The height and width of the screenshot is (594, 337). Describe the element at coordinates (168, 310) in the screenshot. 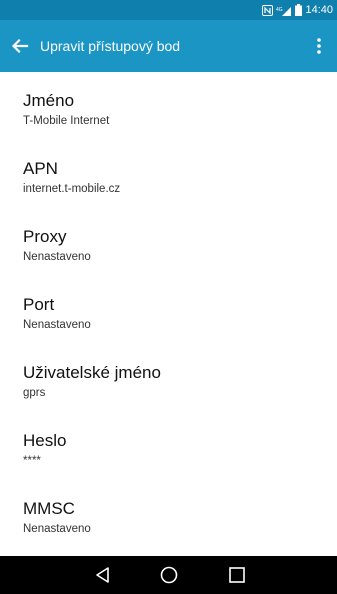

I see `setting-item-port: Port Nenastaveno` at that location.